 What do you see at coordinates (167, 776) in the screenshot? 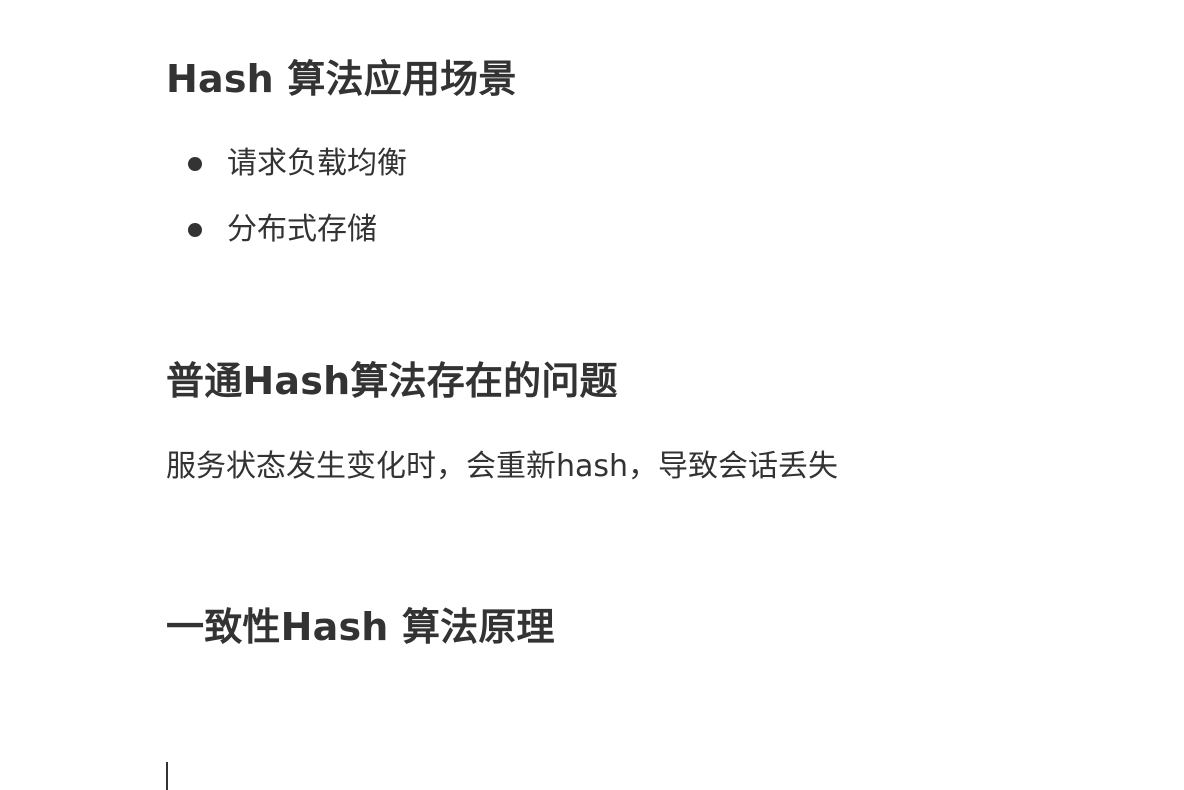
I see `text-cursor` at bounding box center [167, 776].